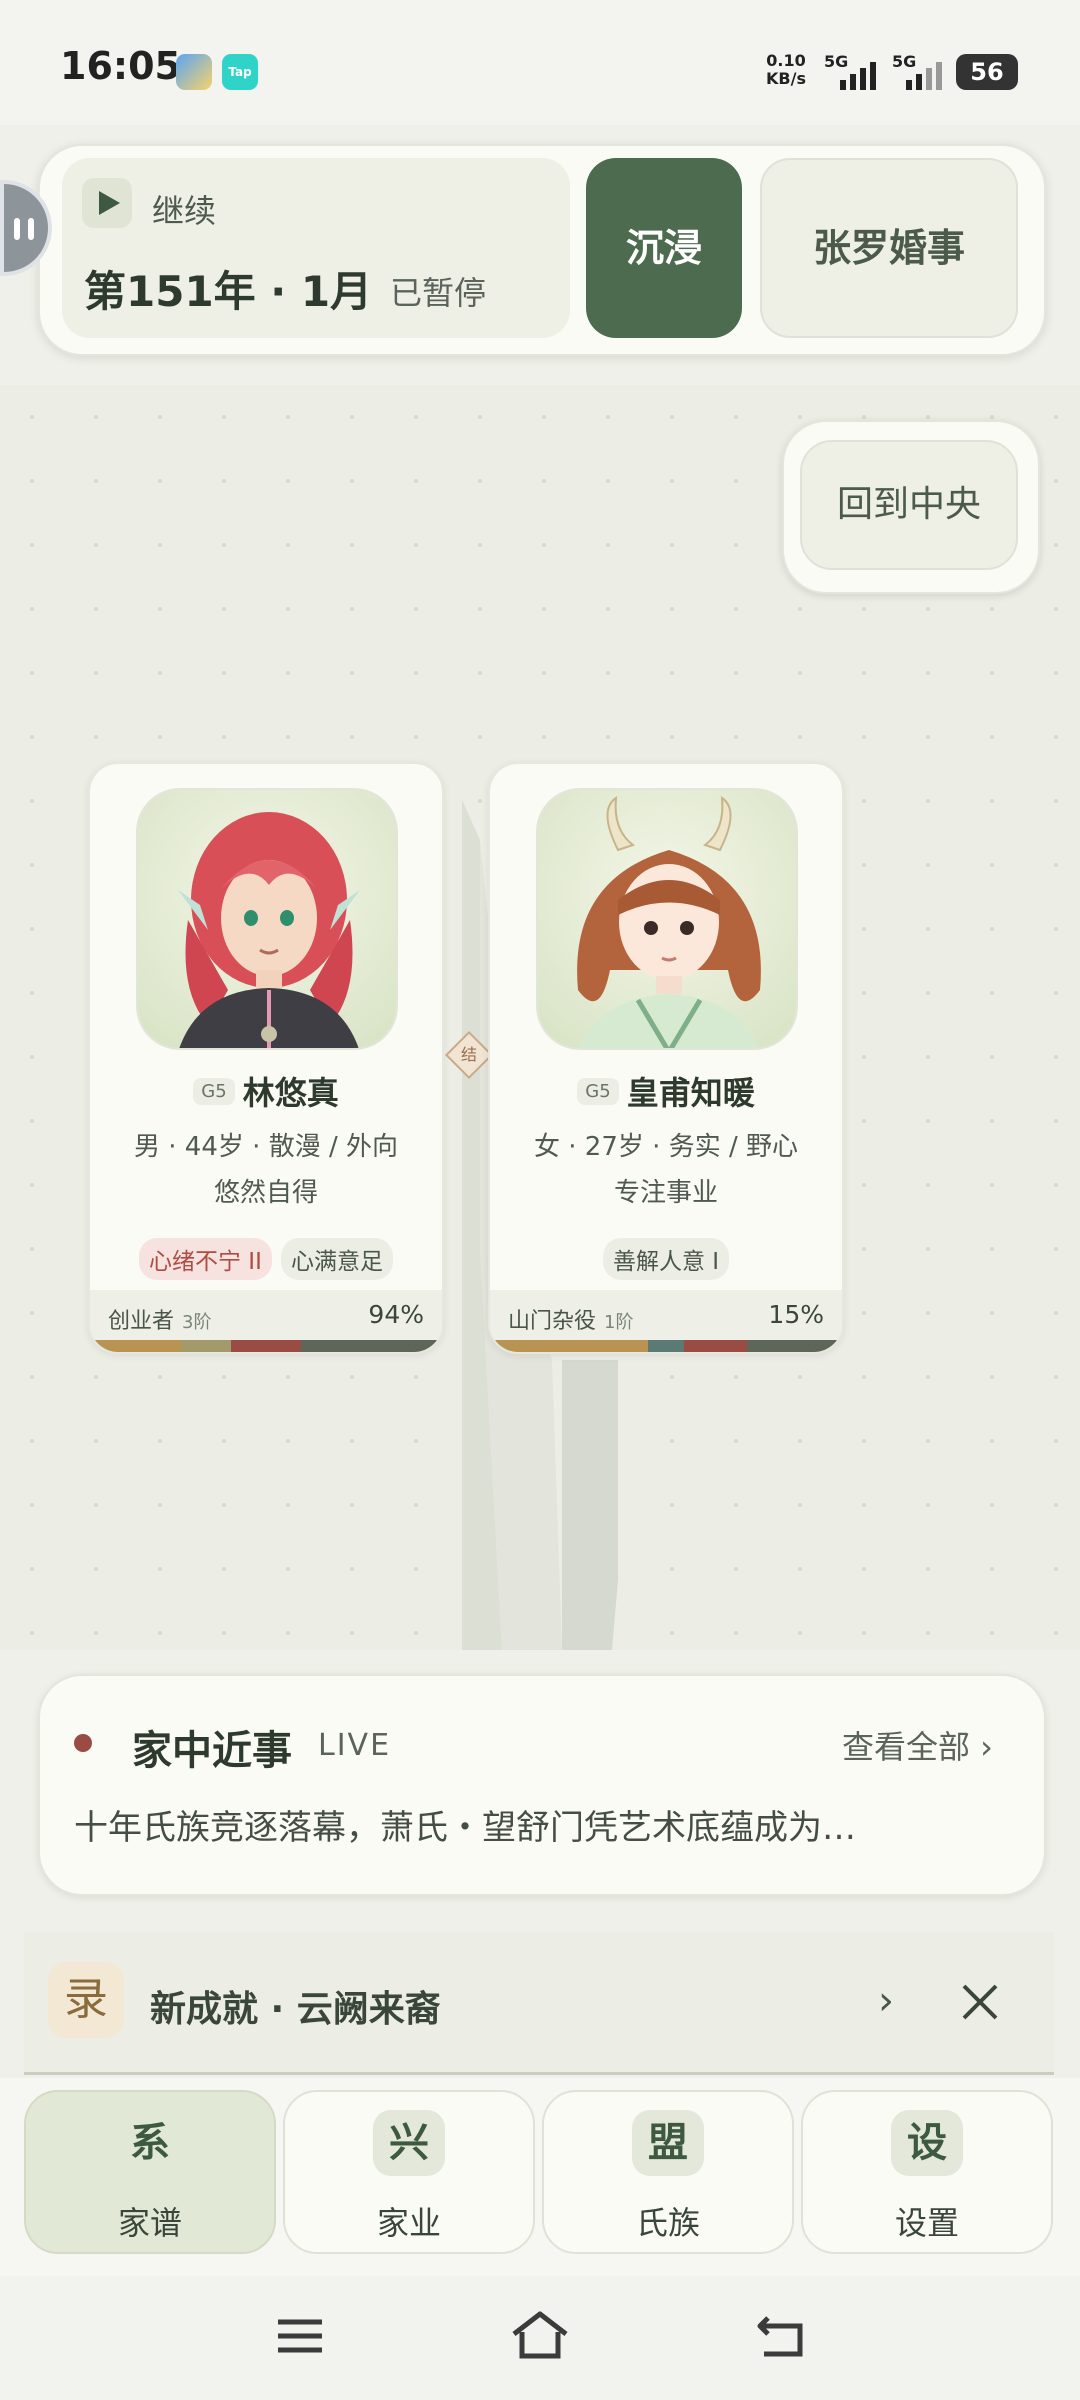  I want to click on nav-family-business: 兴 家业, so click(409, 2172).